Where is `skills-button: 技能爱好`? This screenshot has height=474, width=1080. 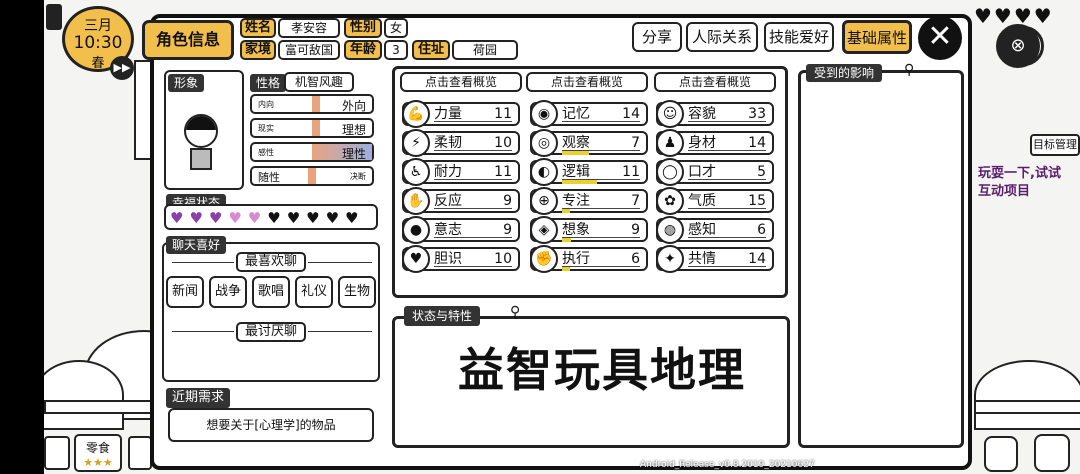
skills-button: 技能爱好 is located at coordinates (799, 37).